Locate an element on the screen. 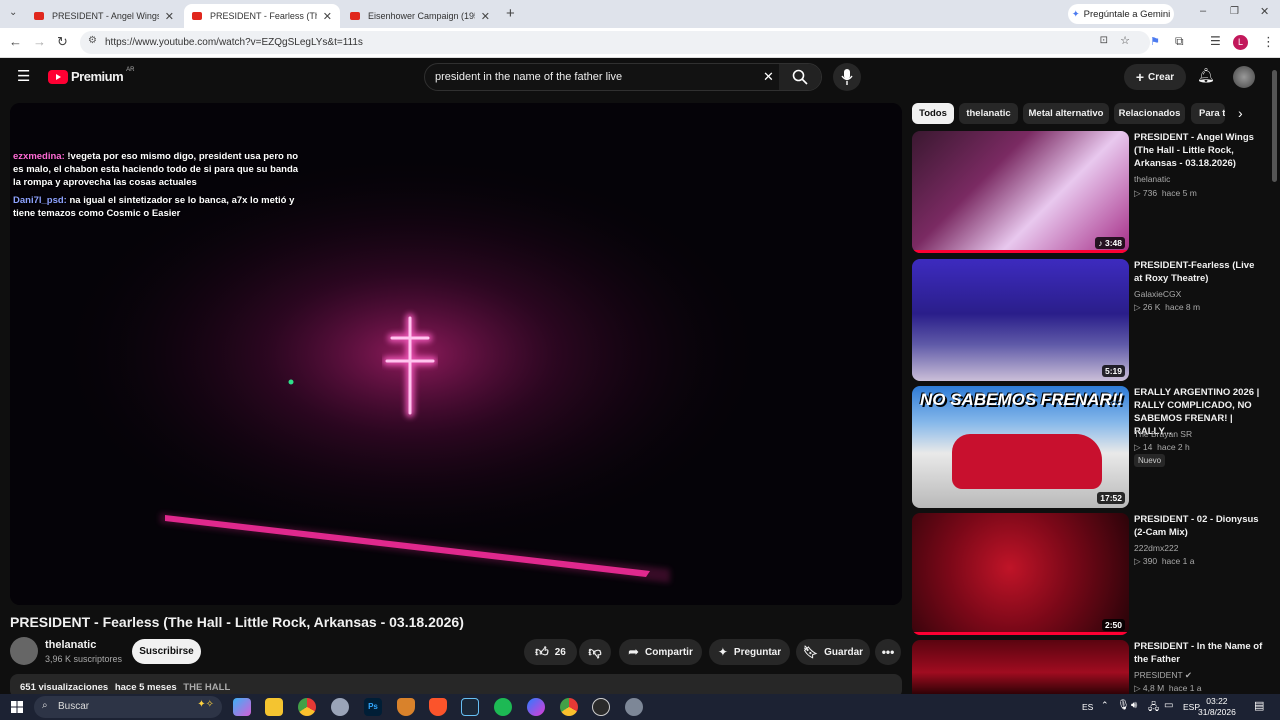  windows-start-icon is located at coordinates (17, 707).